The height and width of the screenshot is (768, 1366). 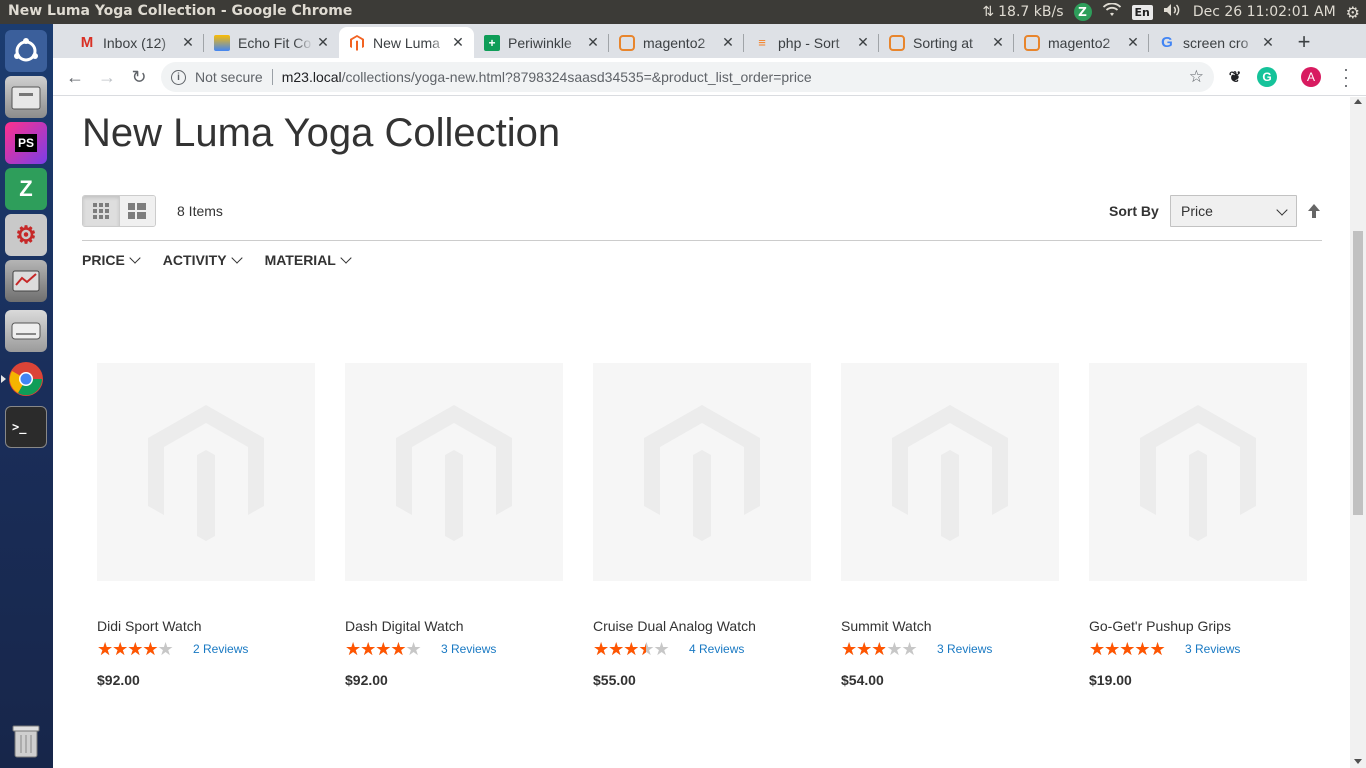 What do you see at coordinates (716, 649) in the screenshot?
I see `reviews-link: 4 Reviews` at bounding box center [716, 649].